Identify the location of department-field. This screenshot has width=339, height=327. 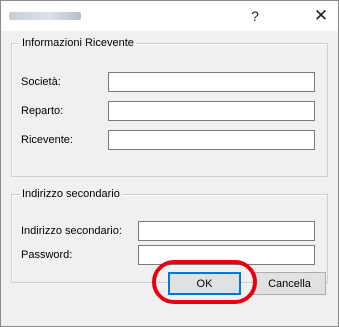
(211, 111).